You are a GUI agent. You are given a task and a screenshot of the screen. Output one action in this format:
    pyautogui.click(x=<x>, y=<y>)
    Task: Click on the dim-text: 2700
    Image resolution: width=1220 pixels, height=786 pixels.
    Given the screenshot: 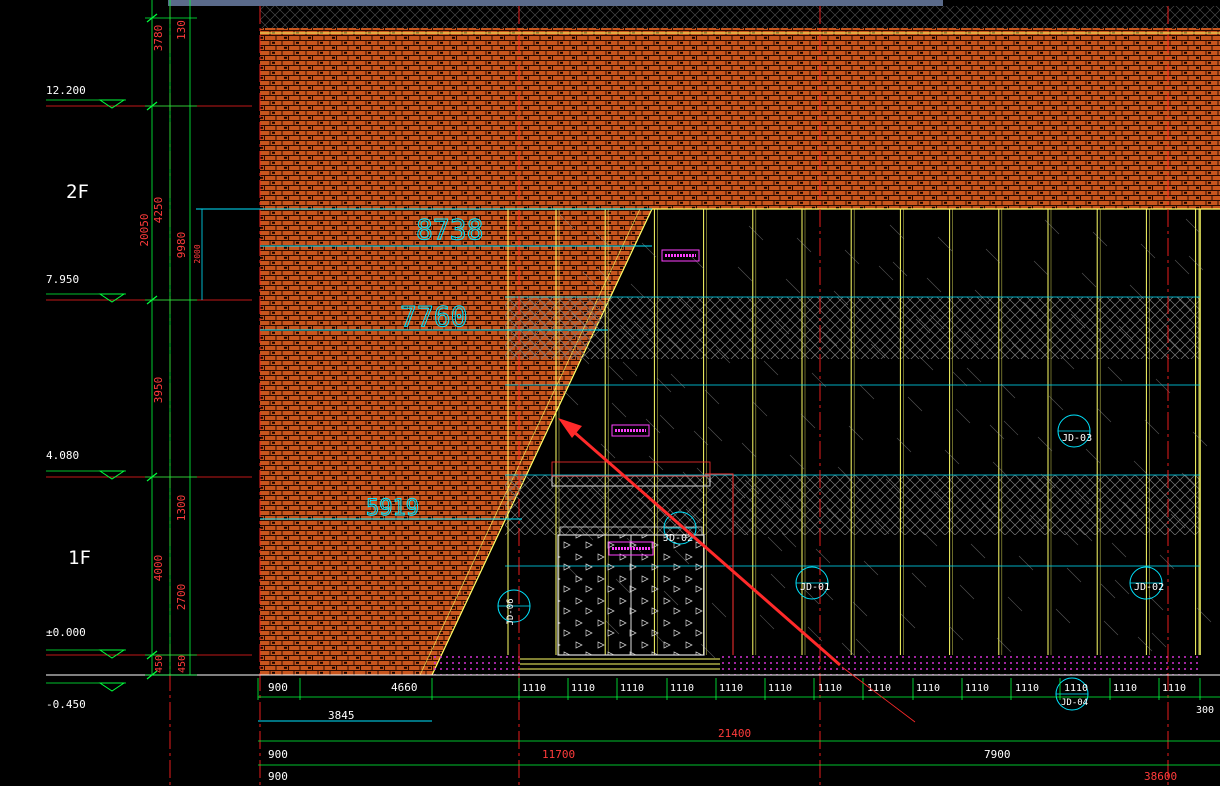 What is the action you would take?
    pyautogui.click(x=181, y=597)
    